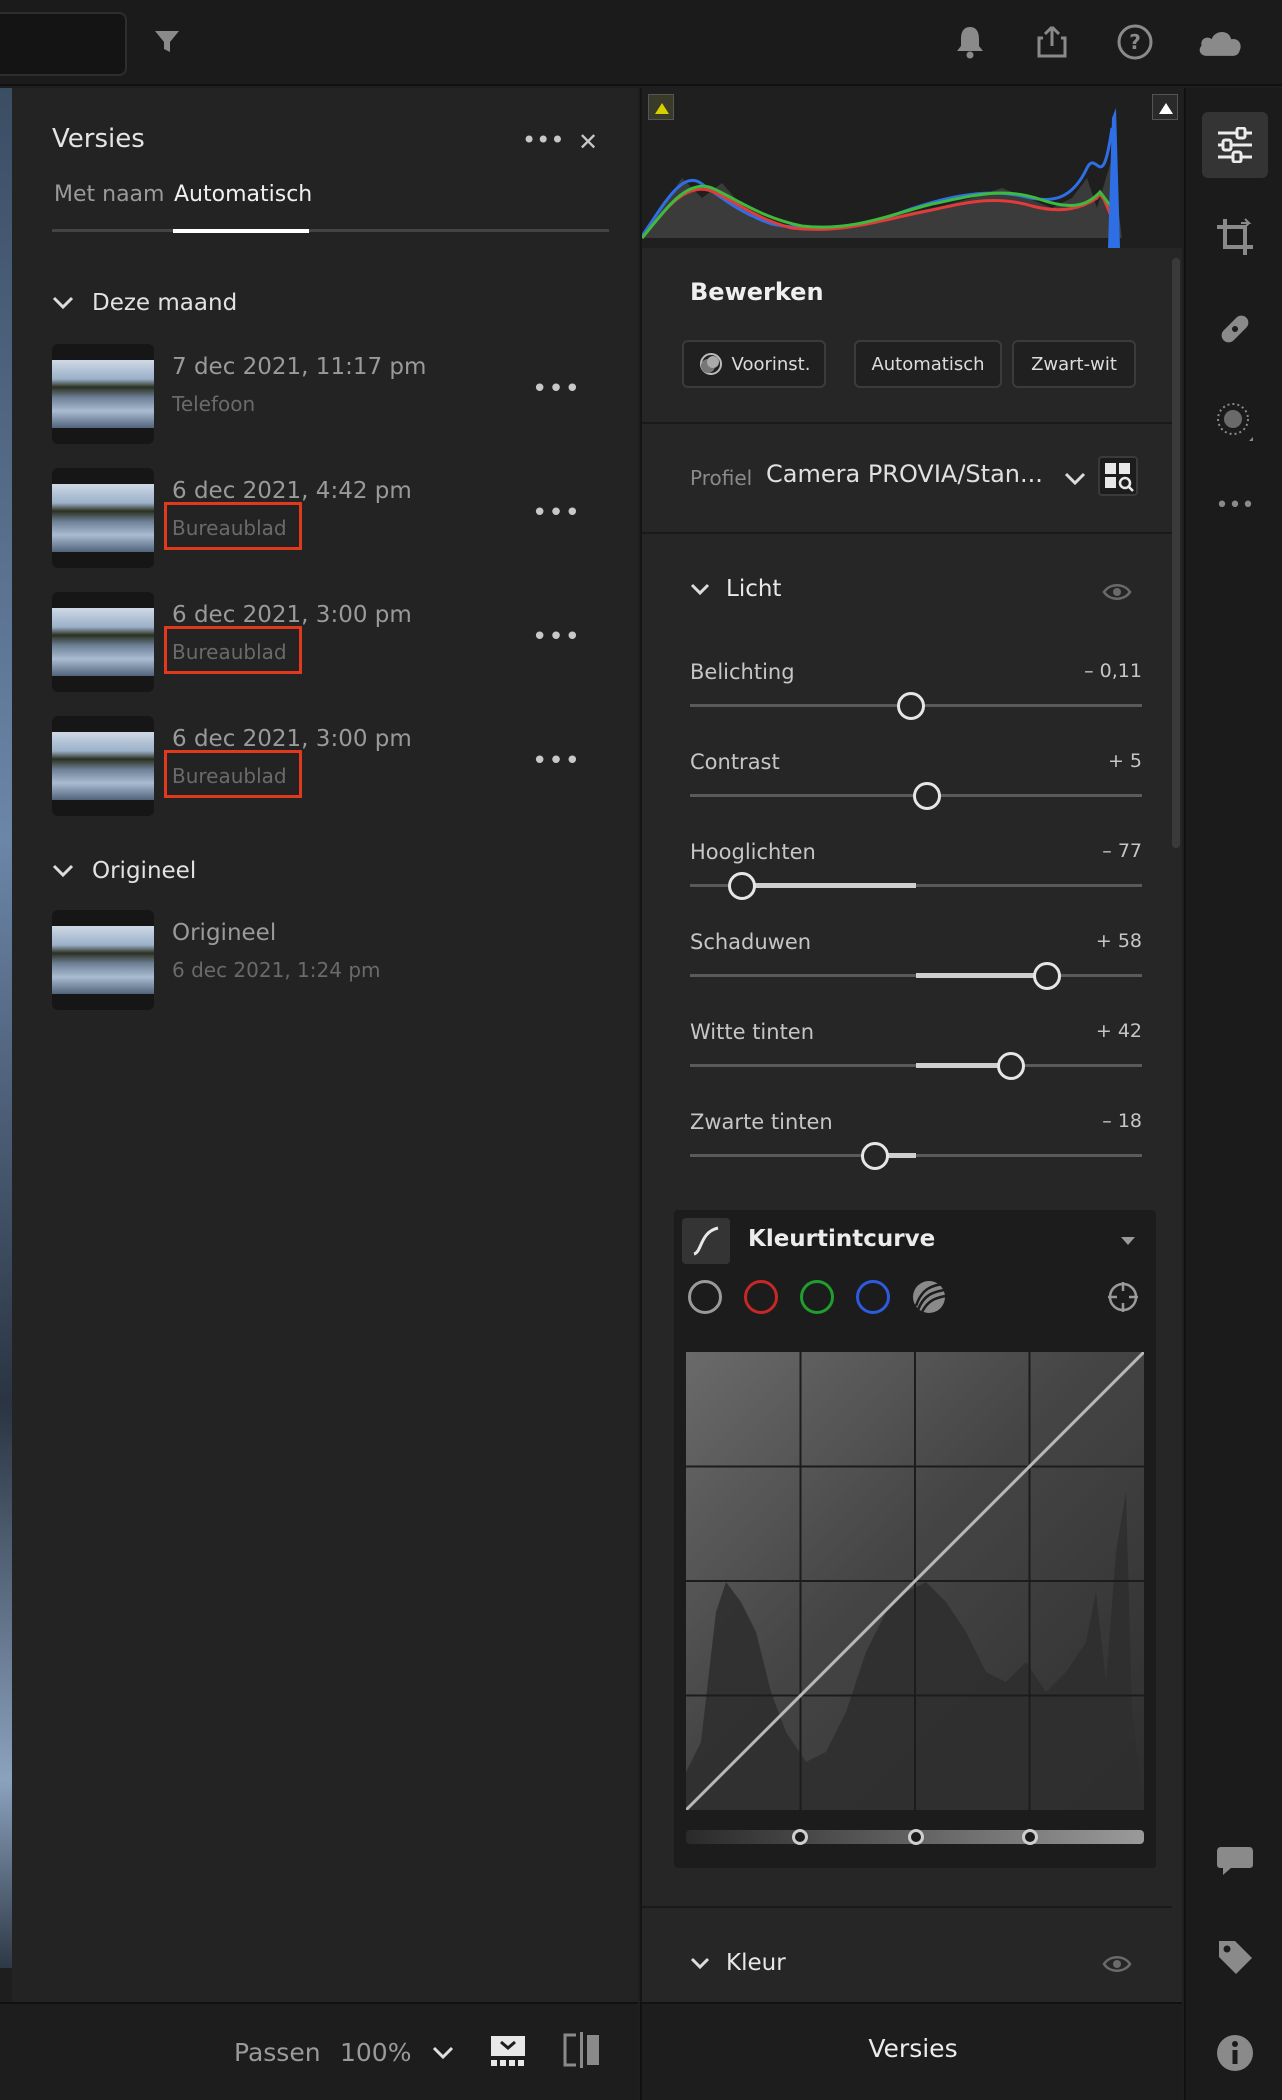  Describe the element at coordinates (1235, 2053) in the screenshot. I see `info-icon` at that location.